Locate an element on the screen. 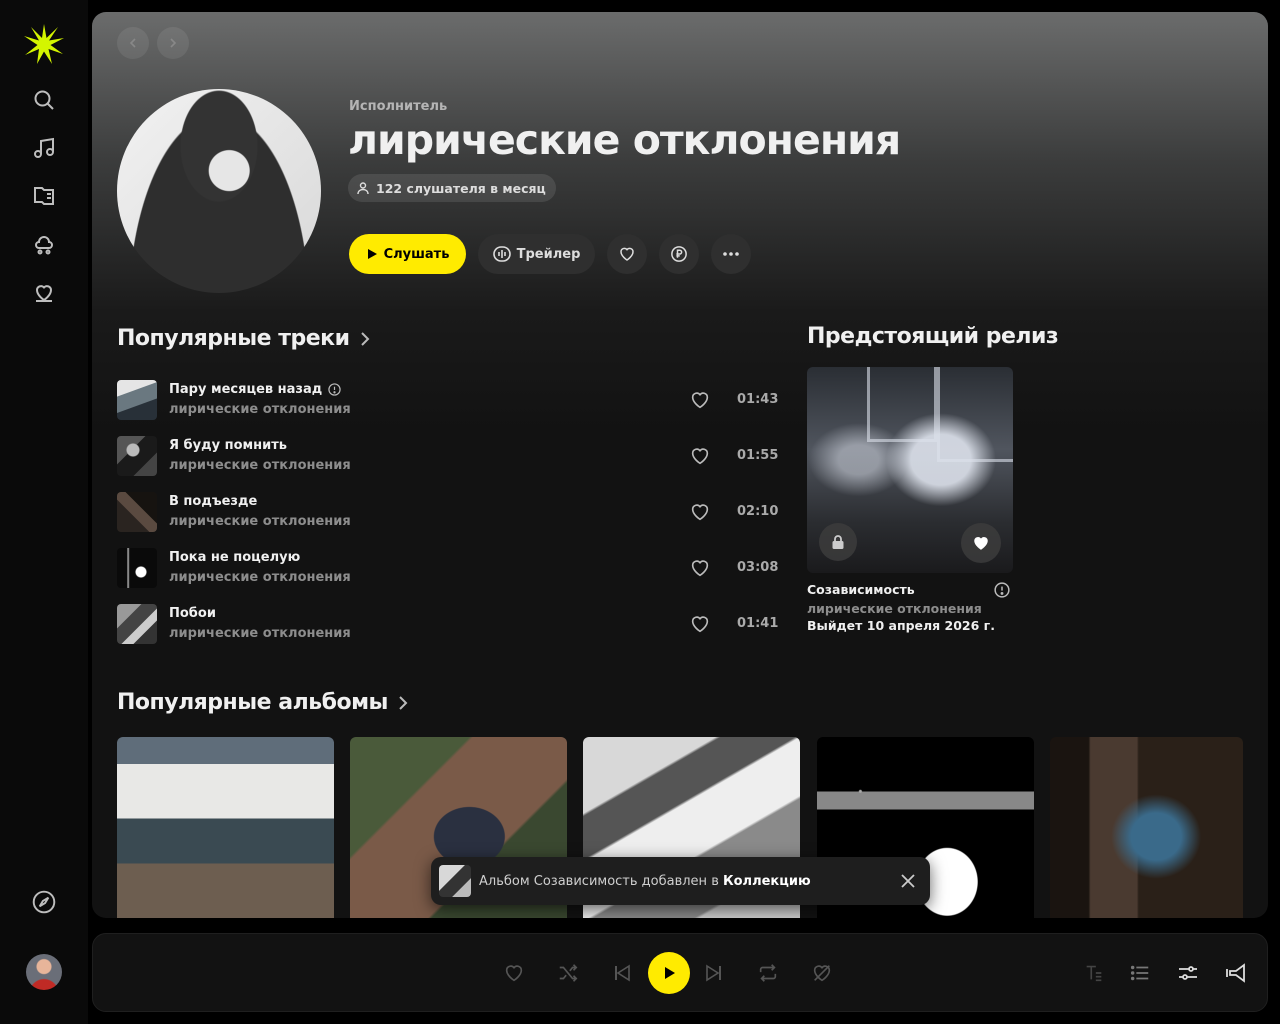 The width and height of the screenshot is (1280, 1024). collection-link: Коллекцию is located at coordinates (767, 881).